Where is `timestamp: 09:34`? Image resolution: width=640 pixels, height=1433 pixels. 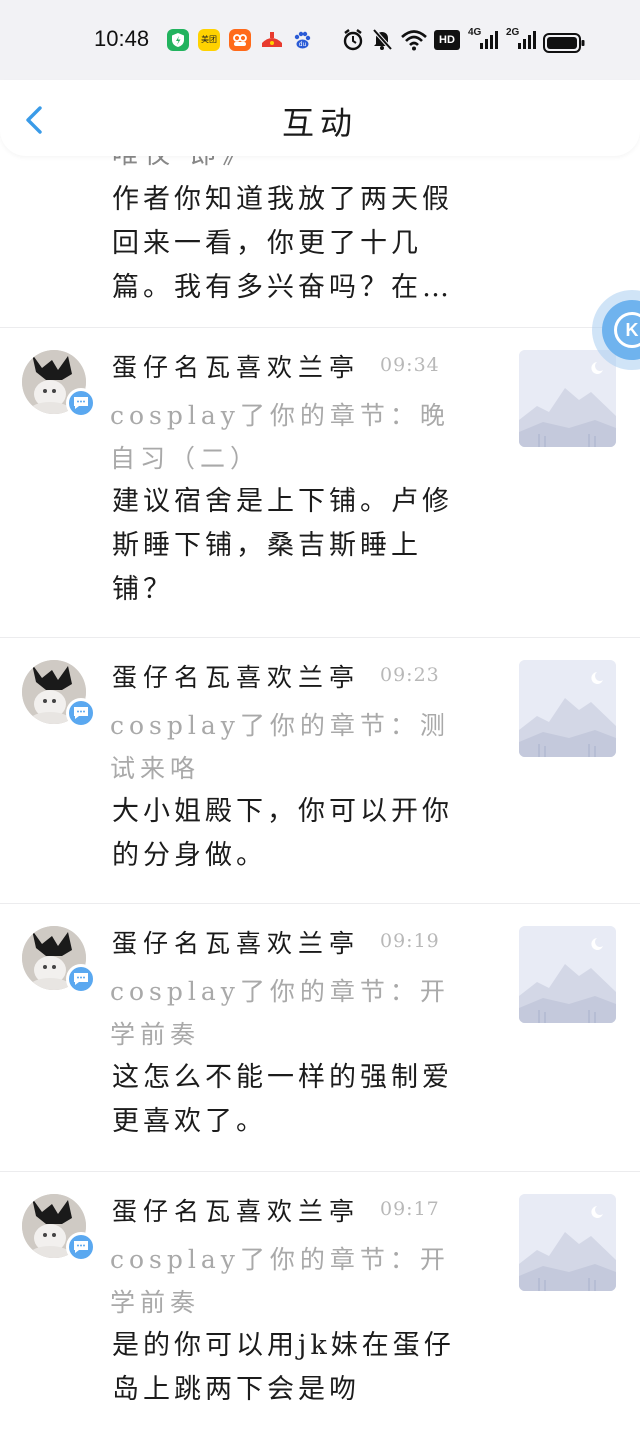 timestamp: 09:34 is located at coordinates (410, 365).